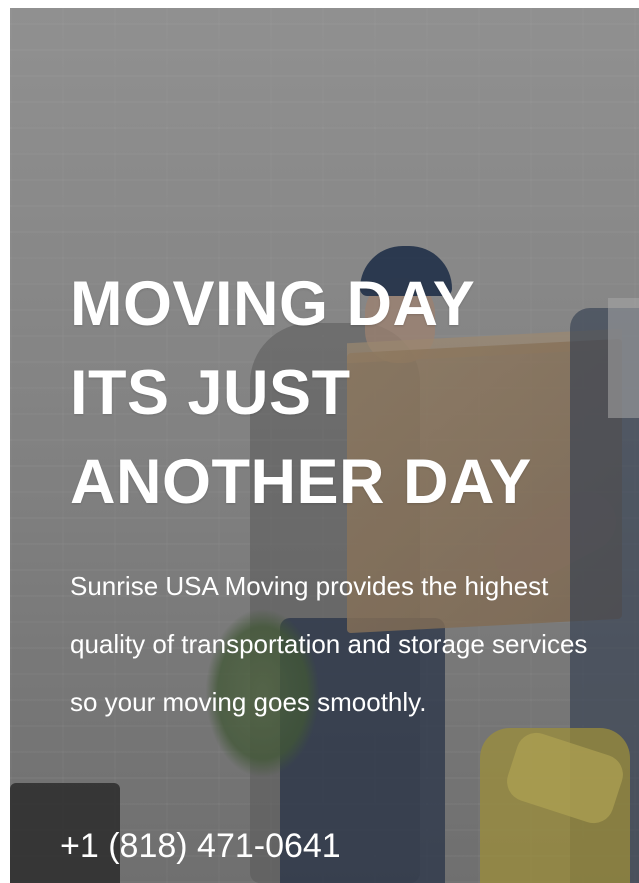 This screenshot has width=639, height=883. Describe the element at coordinates (273, 304) in the screenshot. I see `headline-line-1: MOVING DAY` at that location.